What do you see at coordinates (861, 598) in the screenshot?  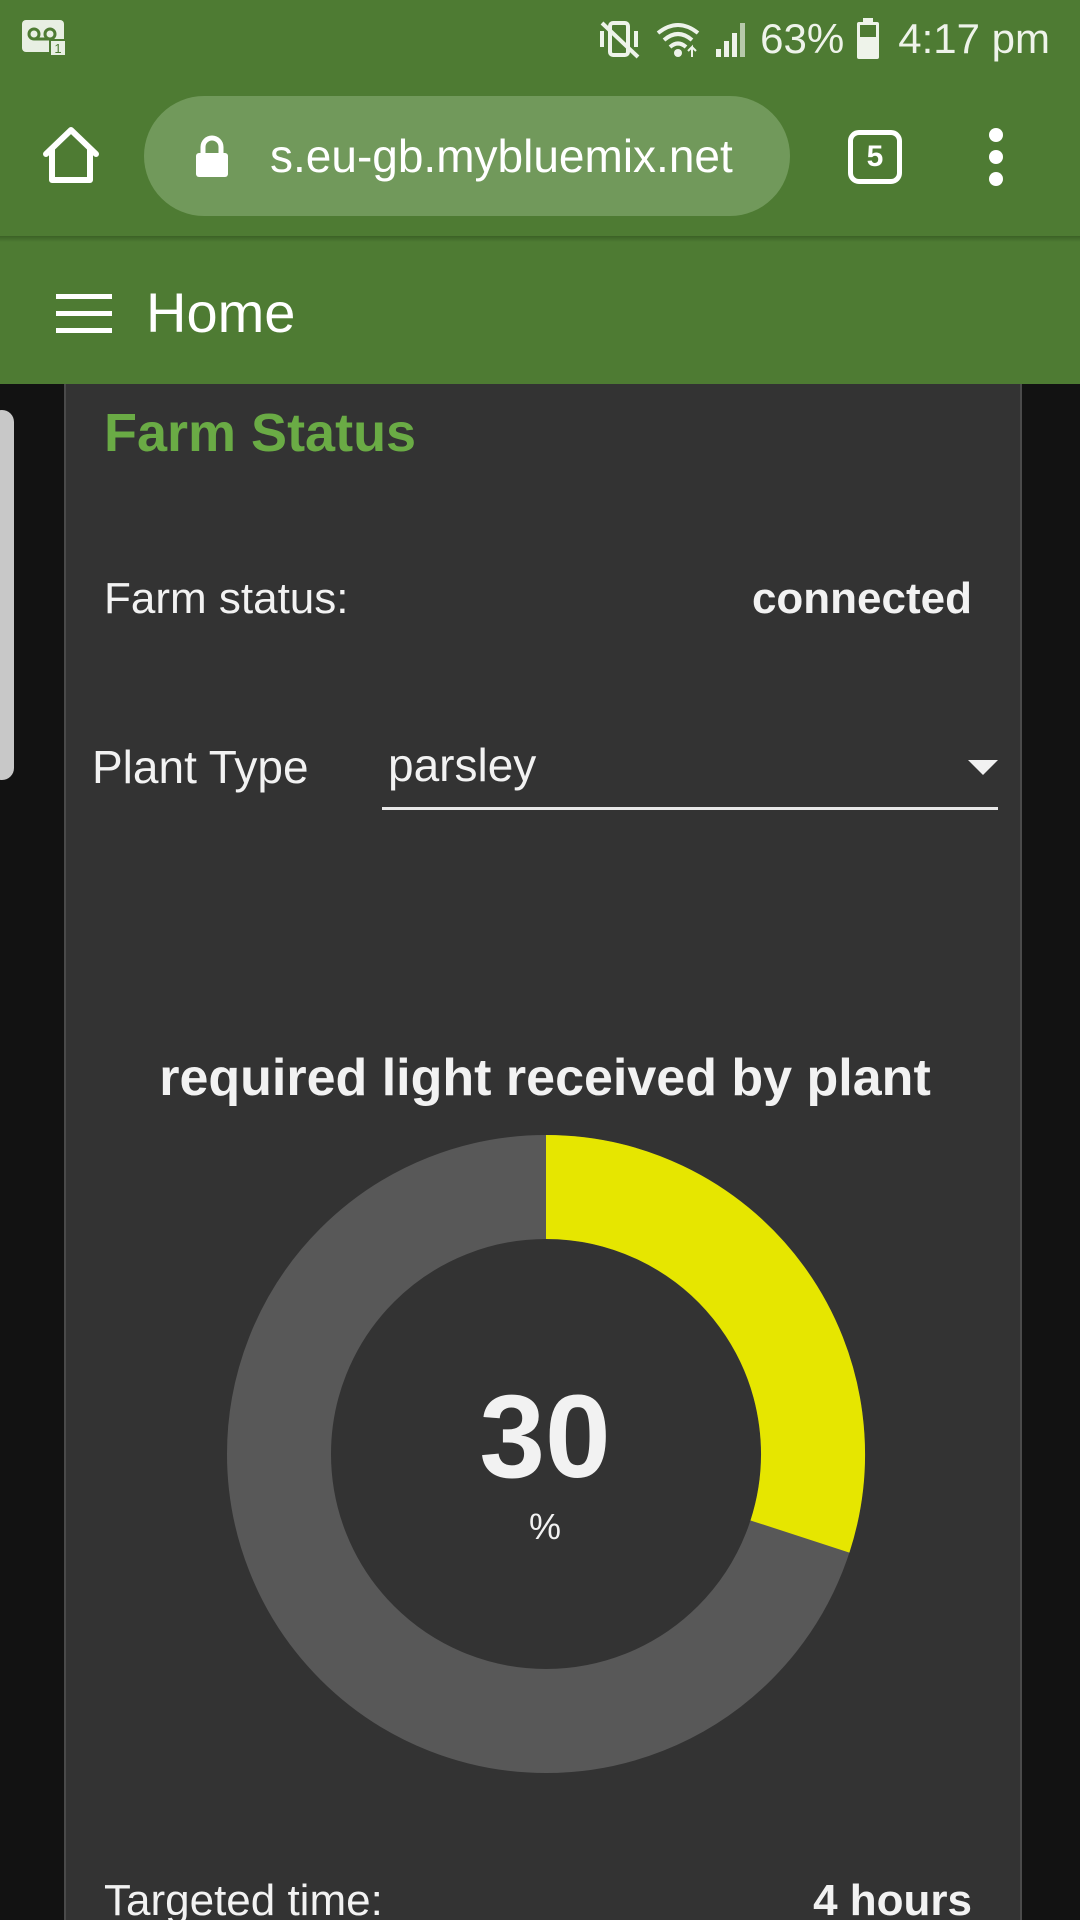 I see `farm-status-value: connected` at bounding box center [861, 598].